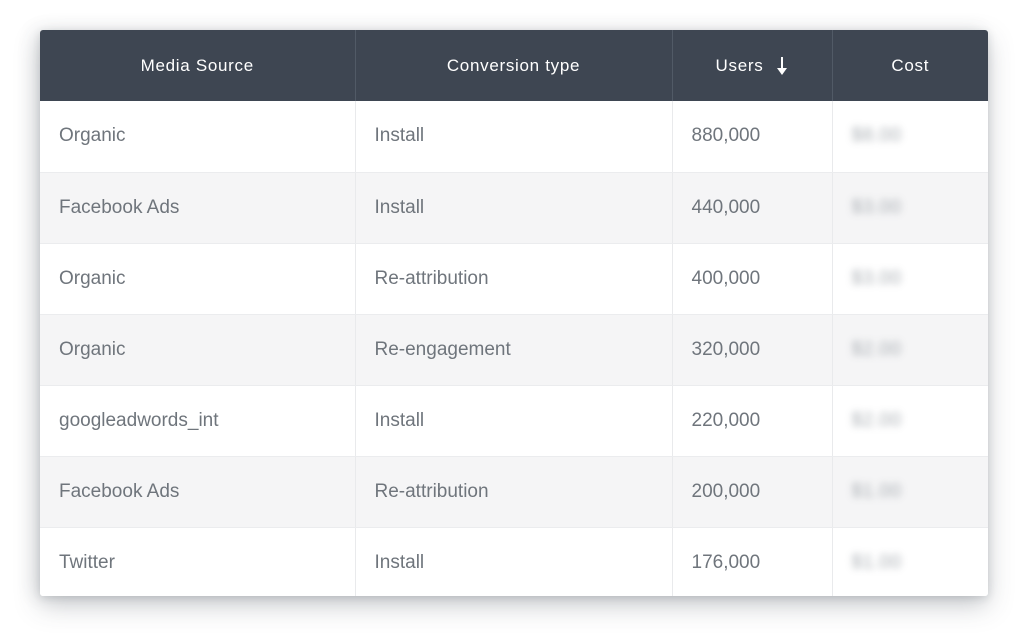  What do you see at coordinates (739, 65) in the screenshot?
I see `column-header-users-label: Users` at bounding box center [739, 65].